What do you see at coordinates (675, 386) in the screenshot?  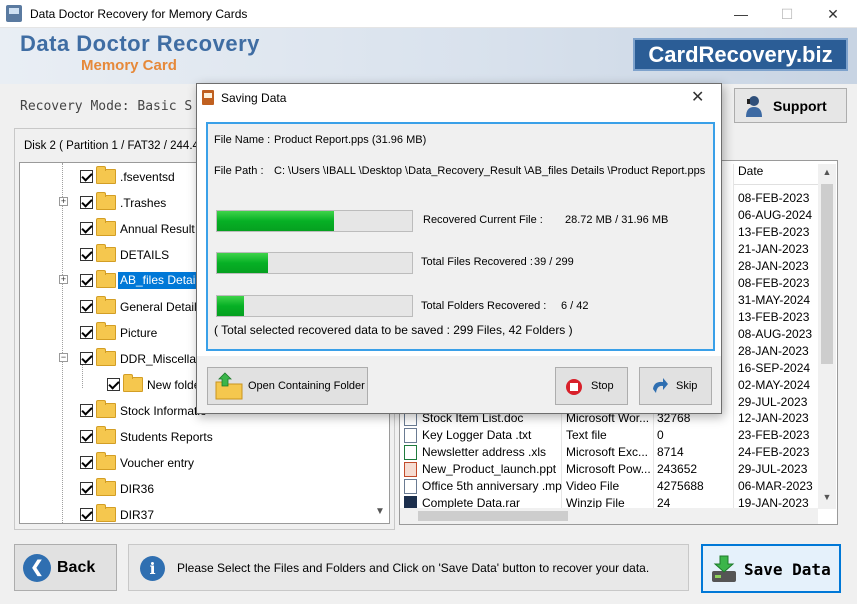 I see `skip-button: Skip` at bounding box center [675, 386].